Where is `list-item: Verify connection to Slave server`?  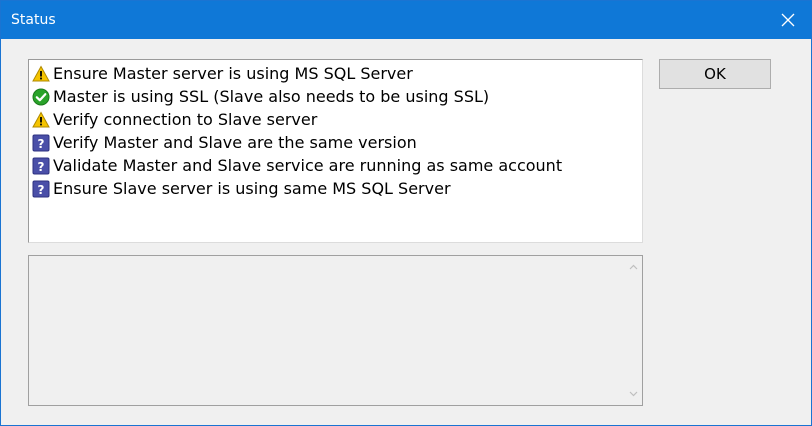 list-item: Verify connection to Slave server is located at coordinates (337, 119).